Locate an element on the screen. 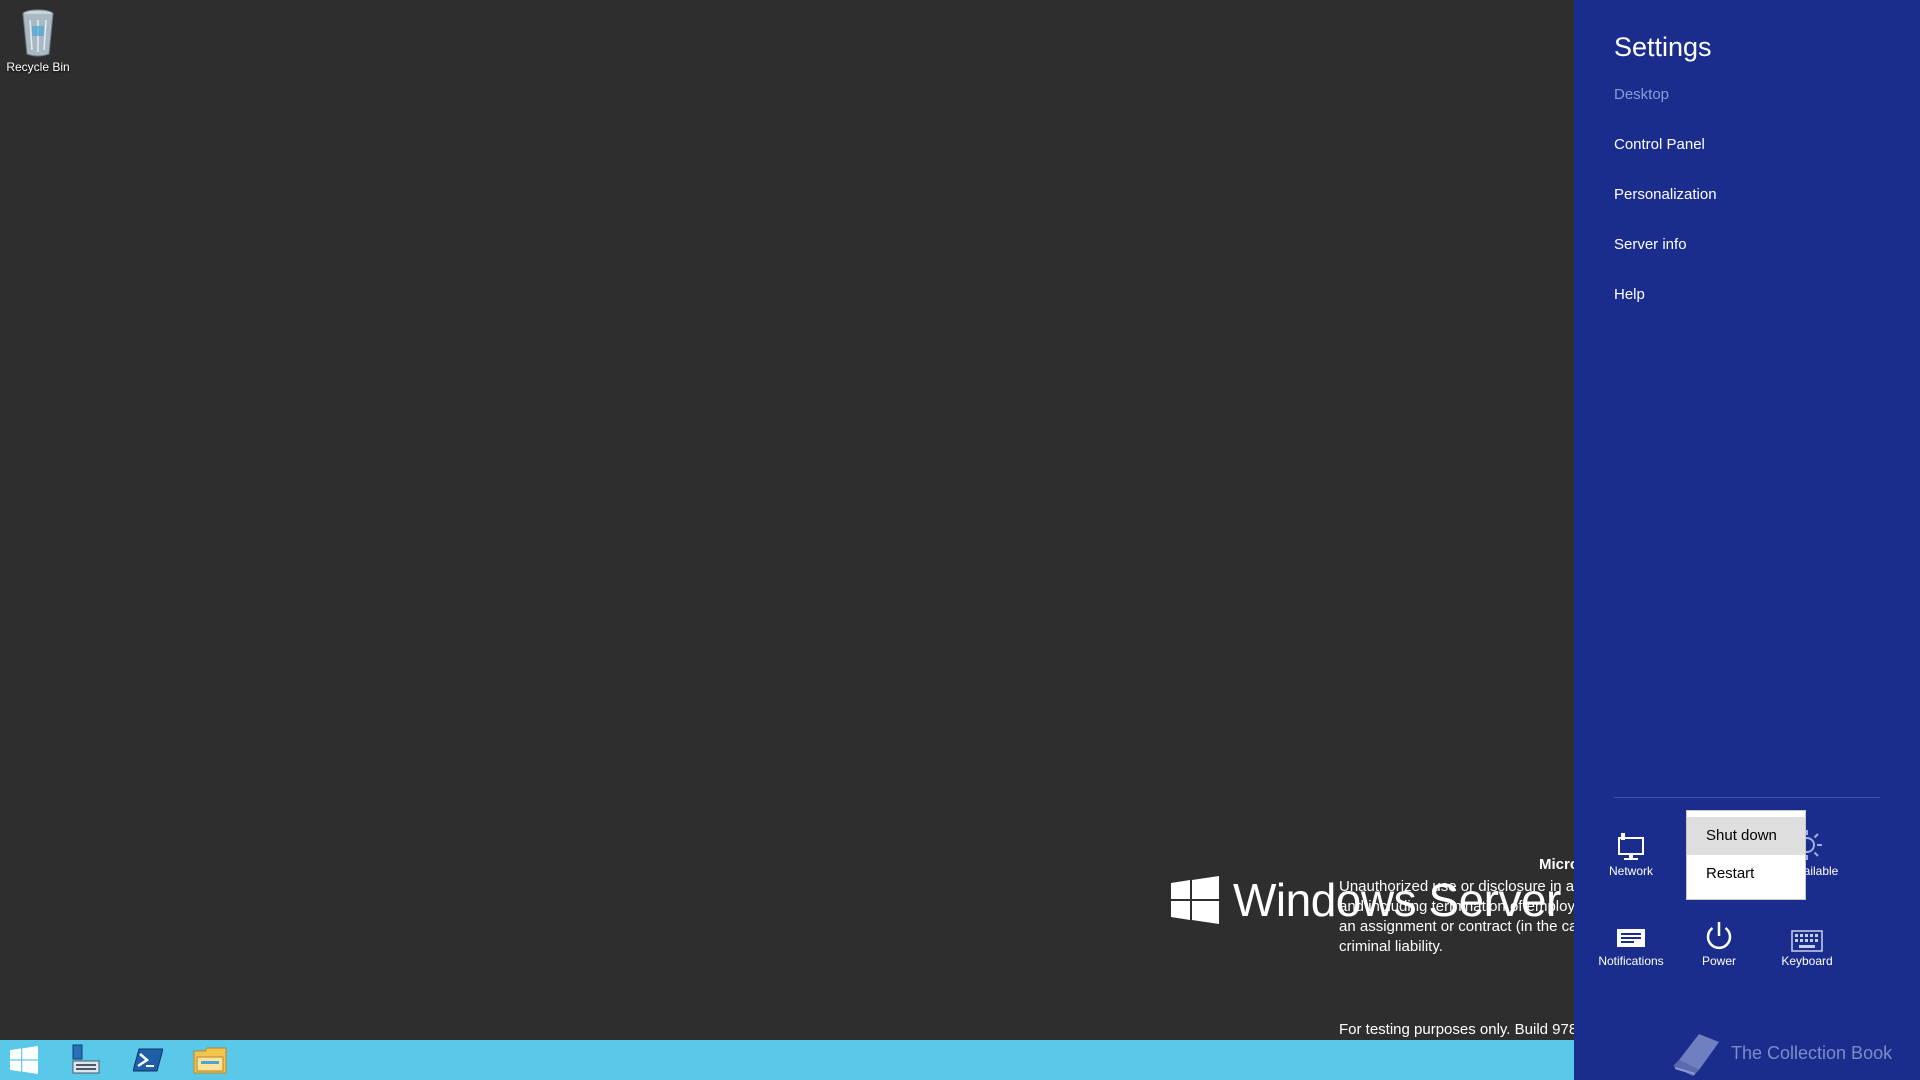 Image resolution: width=1920 pixels, height=1080 pixels. menu-item-control-panel: Control Panel is located at coordinates (1659, 144).